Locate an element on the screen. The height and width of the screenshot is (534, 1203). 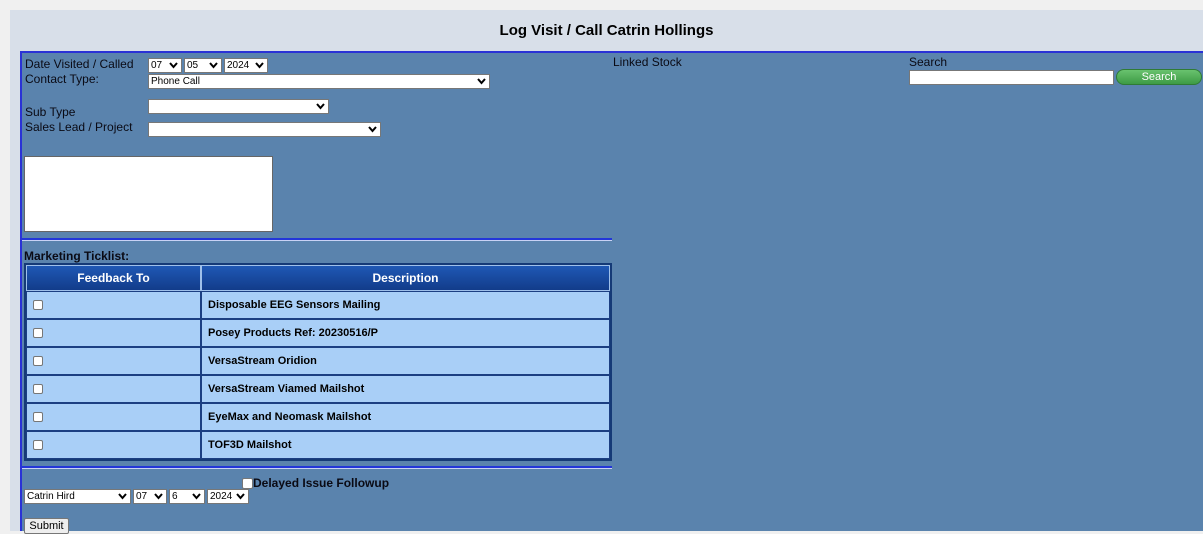
delayed-followup-label: Delayed Issue Followup is located at coordinates (321, 483).